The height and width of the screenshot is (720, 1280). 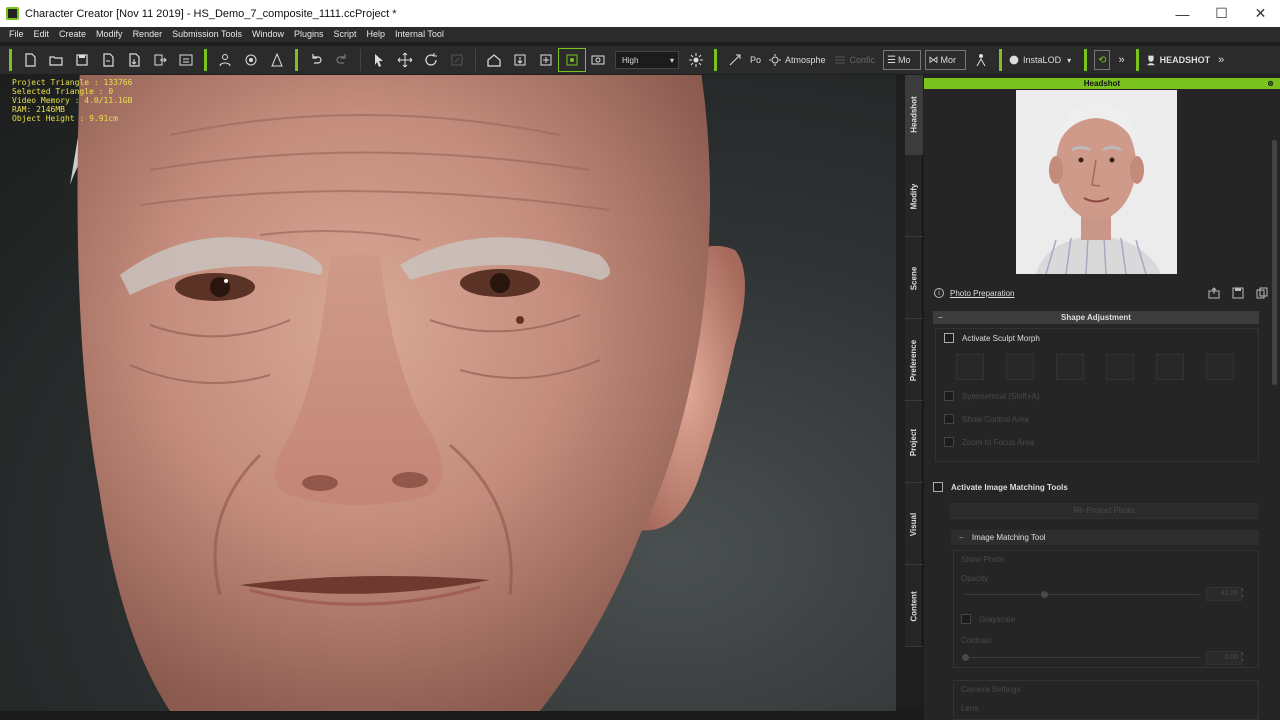 What do you see at coordinates (1270, 83) in the screenshot?
I see `panel-close-icon: ⊗` at bounding box center [1270, 83].